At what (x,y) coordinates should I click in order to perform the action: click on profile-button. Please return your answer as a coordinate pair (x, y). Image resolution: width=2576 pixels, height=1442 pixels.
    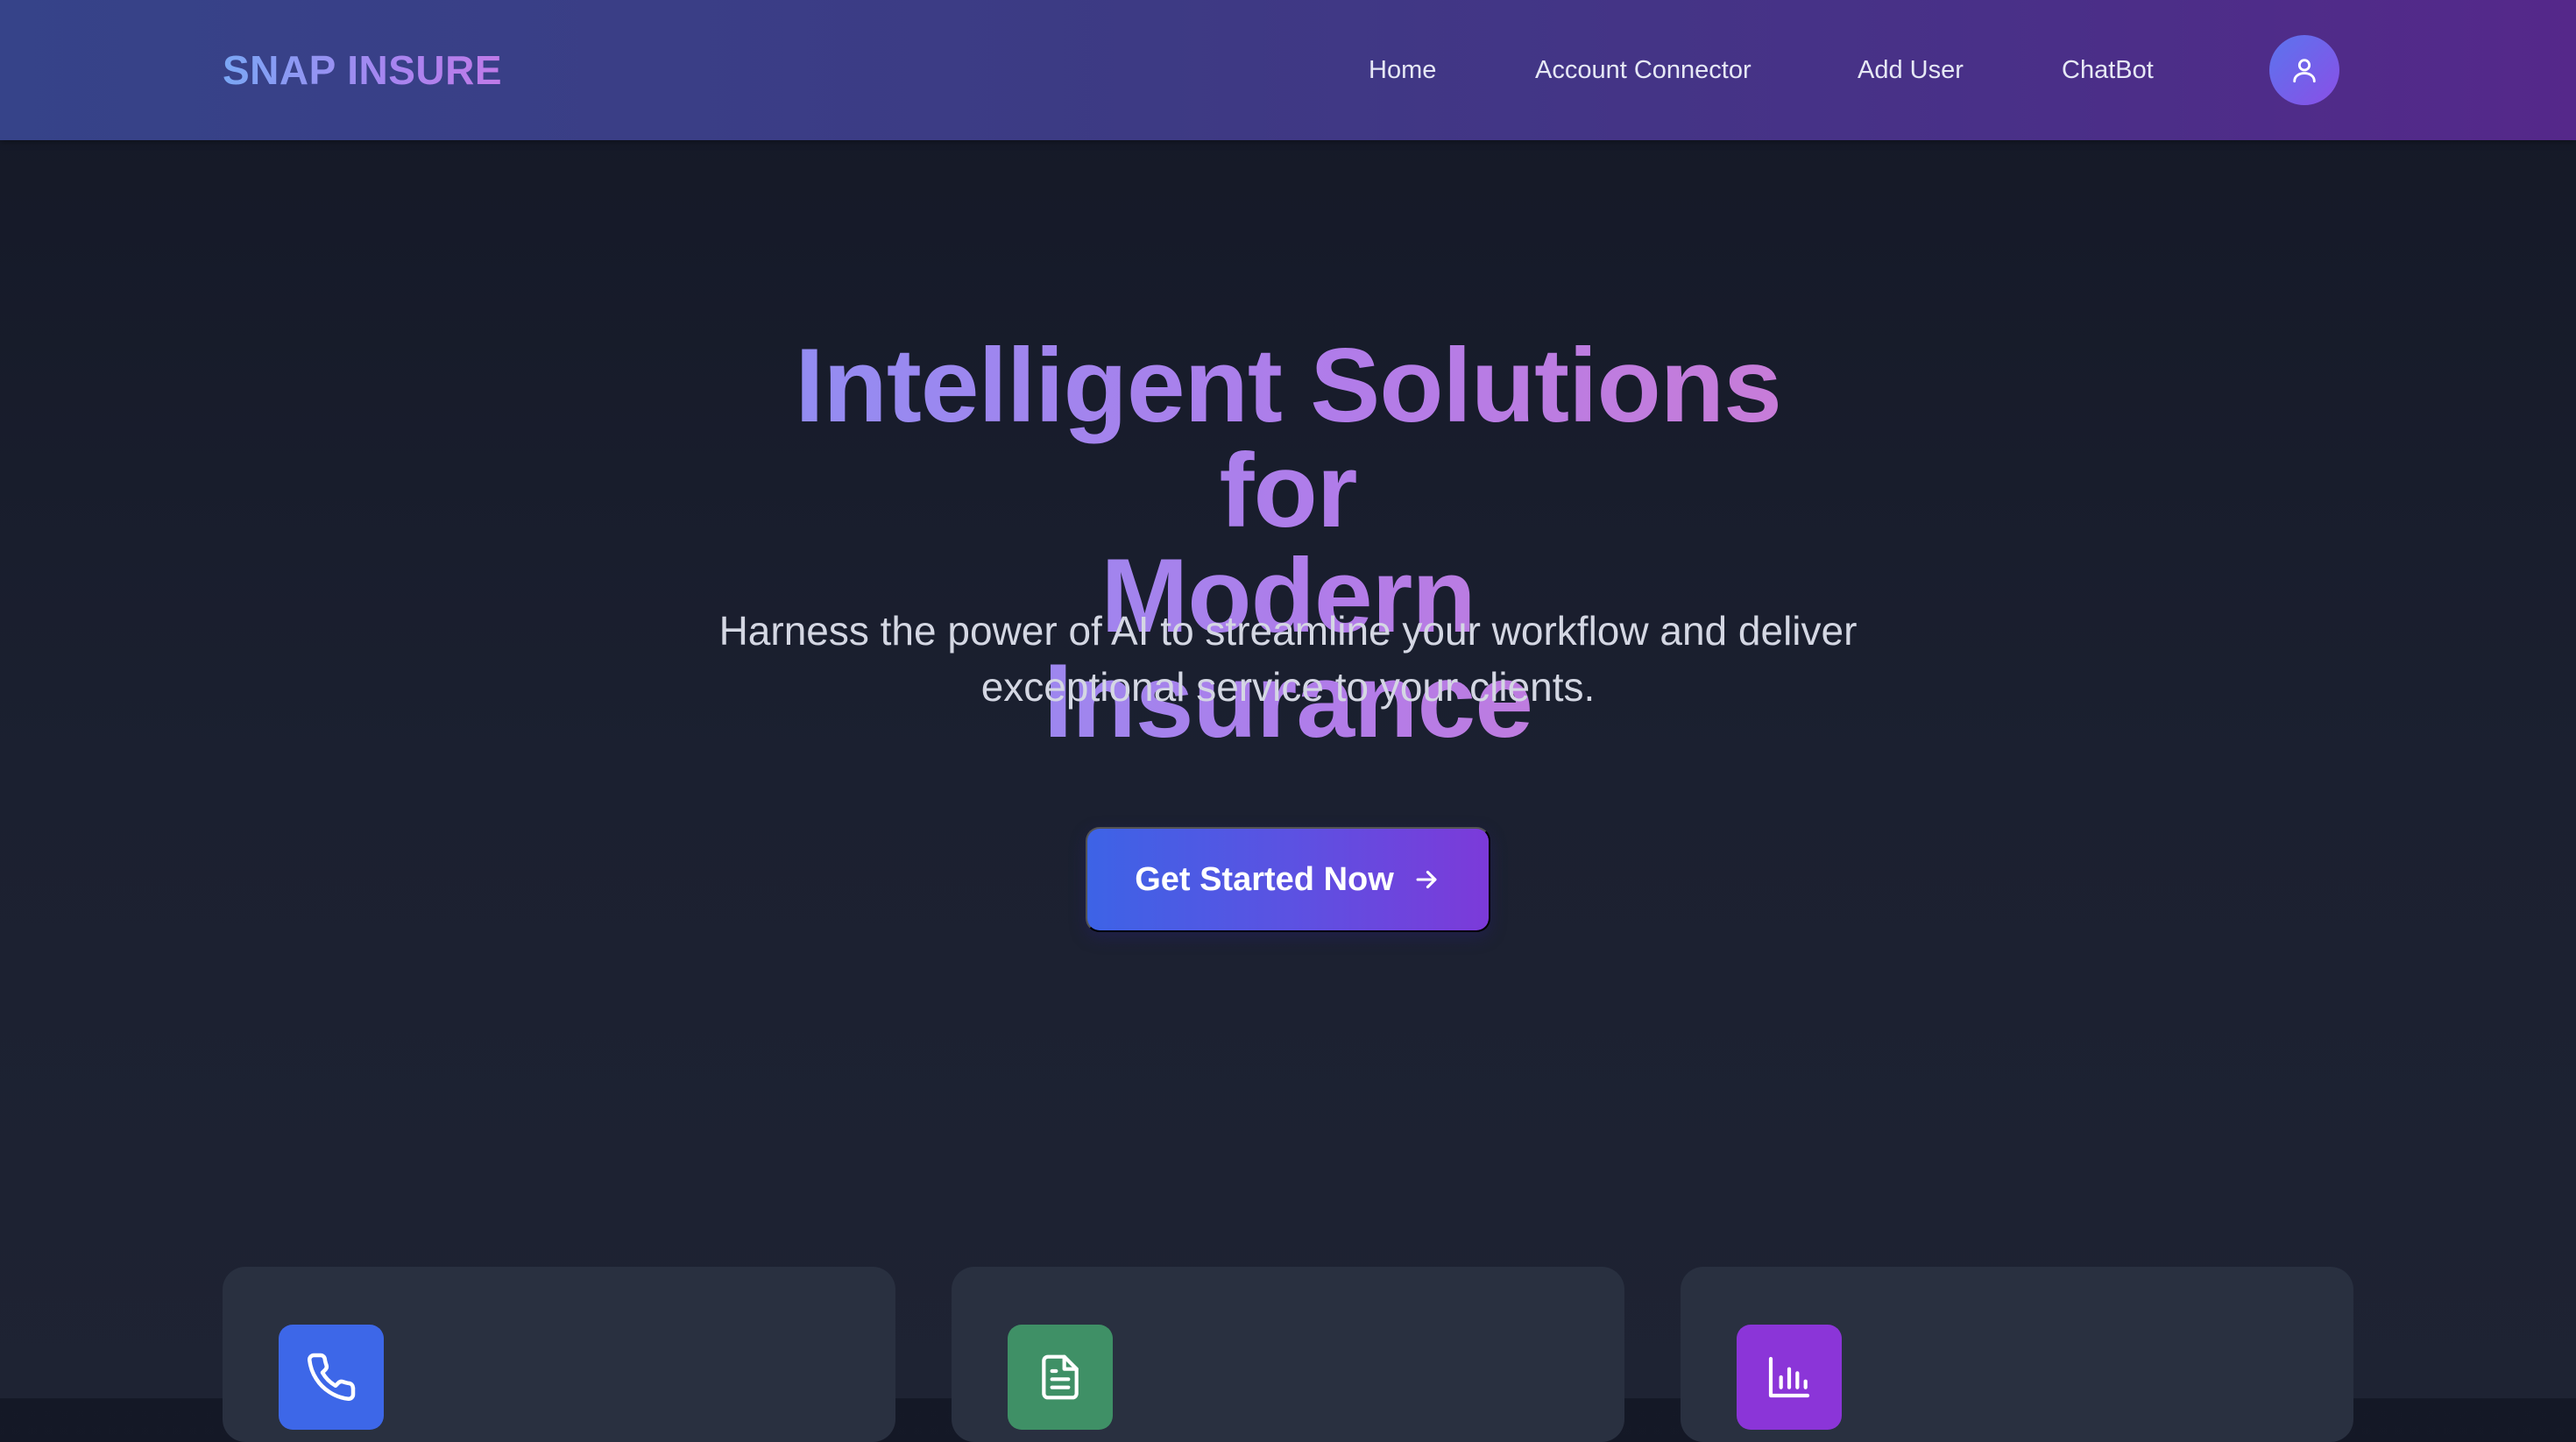
    Looking at the image, I should click on (2304, 70).